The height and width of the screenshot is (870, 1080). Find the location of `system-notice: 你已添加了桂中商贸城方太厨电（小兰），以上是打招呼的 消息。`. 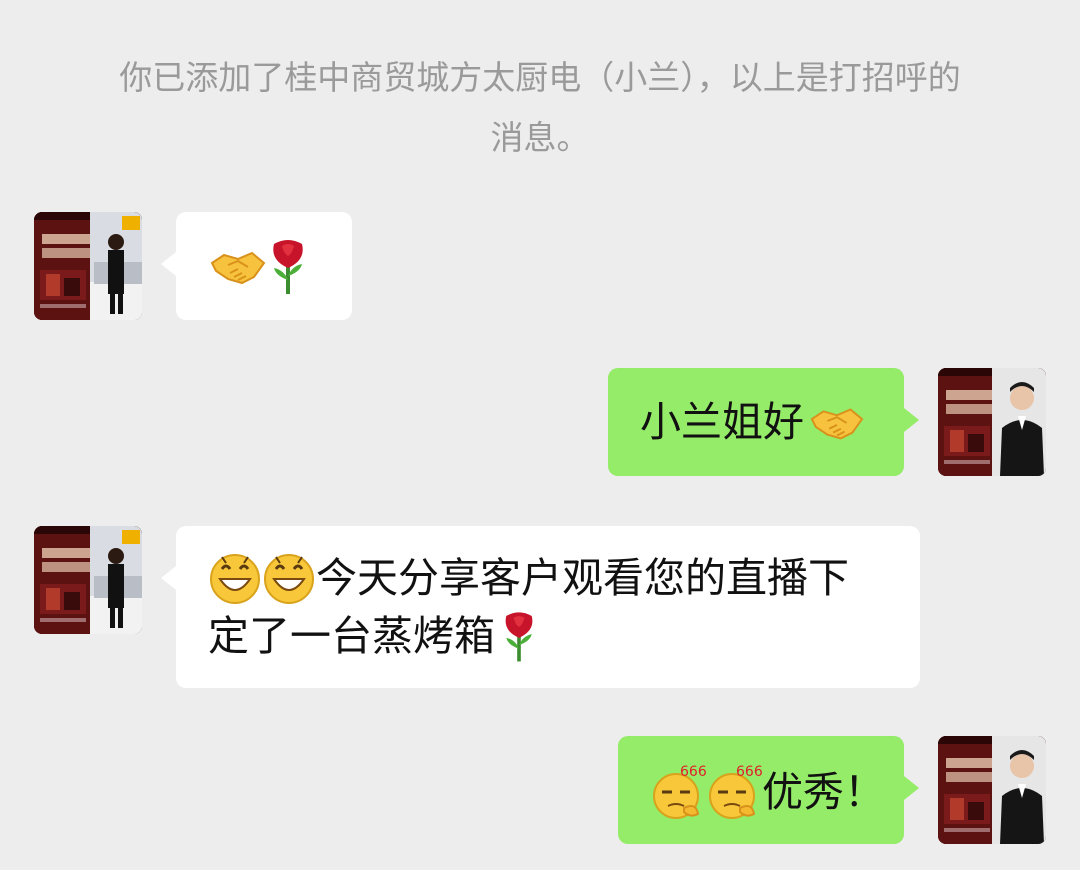

system-notice: 你已添加了桂中商贸城方太厨电（小兰），以上是打招呼的 消息。 is located at coordinates (540, 108).